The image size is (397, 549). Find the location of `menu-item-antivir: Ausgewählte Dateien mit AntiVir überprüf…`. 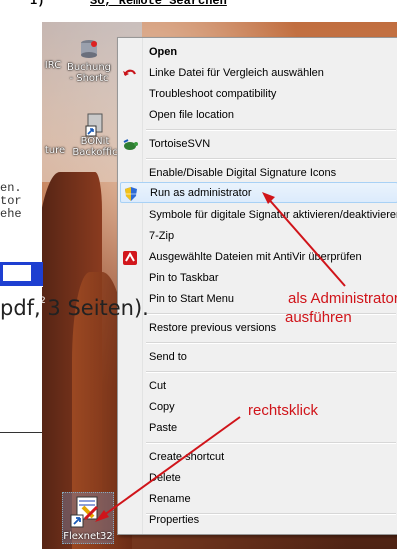

menu-item-antivir: Ausgewählte Dateien mit AntiVir überprüf… is located at coordinates (257, 257).